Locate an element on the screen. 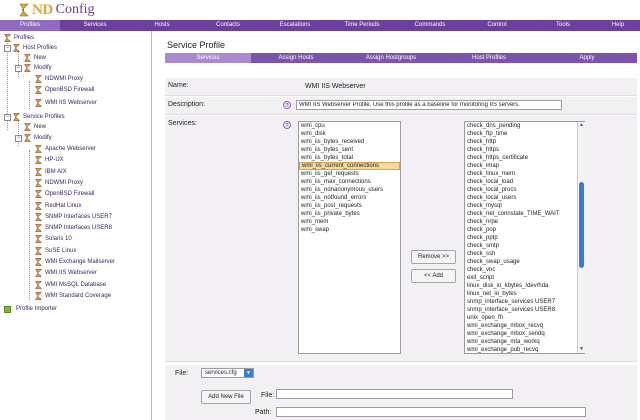 This screenshot has height=420, width=640. list-option: check_pptp is located at coordinates (524, 238).